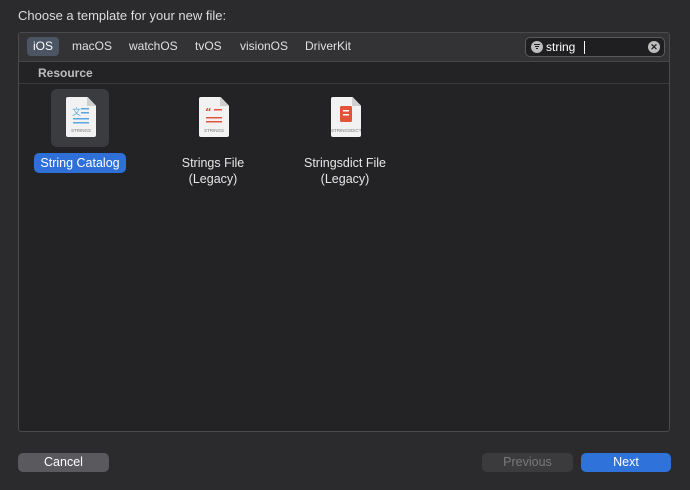 The height and width of the screenshot is (490, 690). What do you see at coordinates (626, 462) in the screenshot?
I see `next-button: Next` at bounding box center [626, 462].